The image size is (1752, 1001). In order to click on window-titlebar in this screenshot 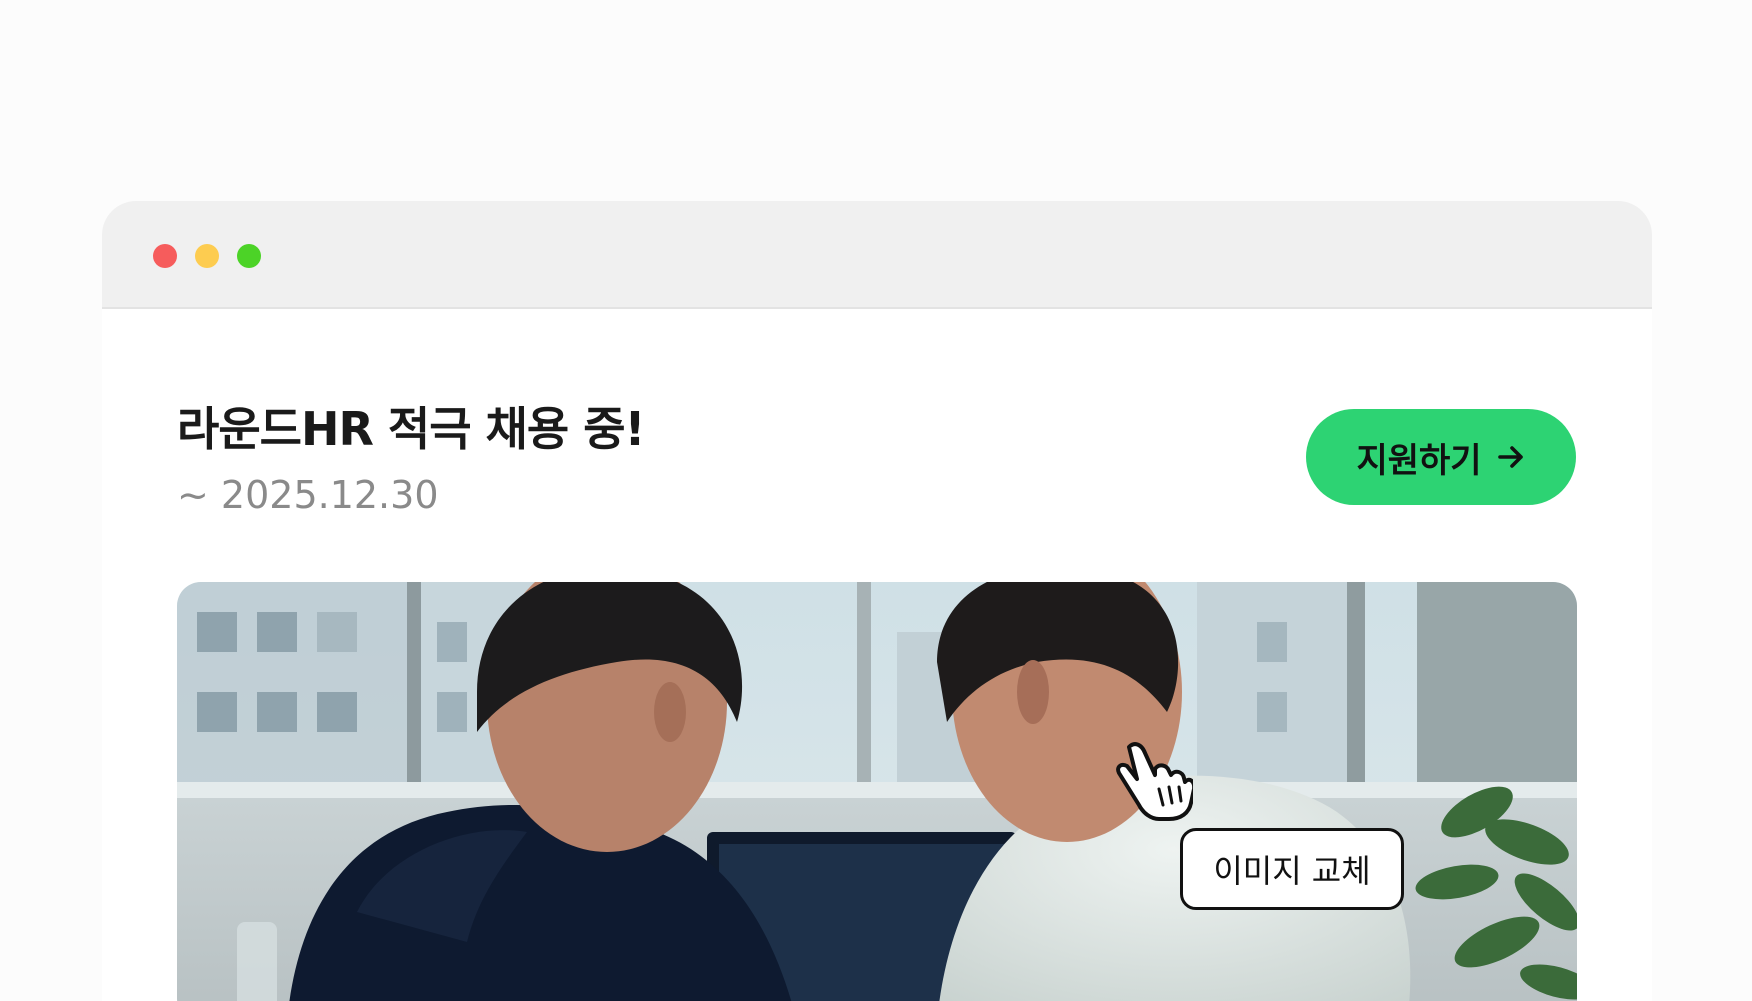, I will do `click(877, 255)`.